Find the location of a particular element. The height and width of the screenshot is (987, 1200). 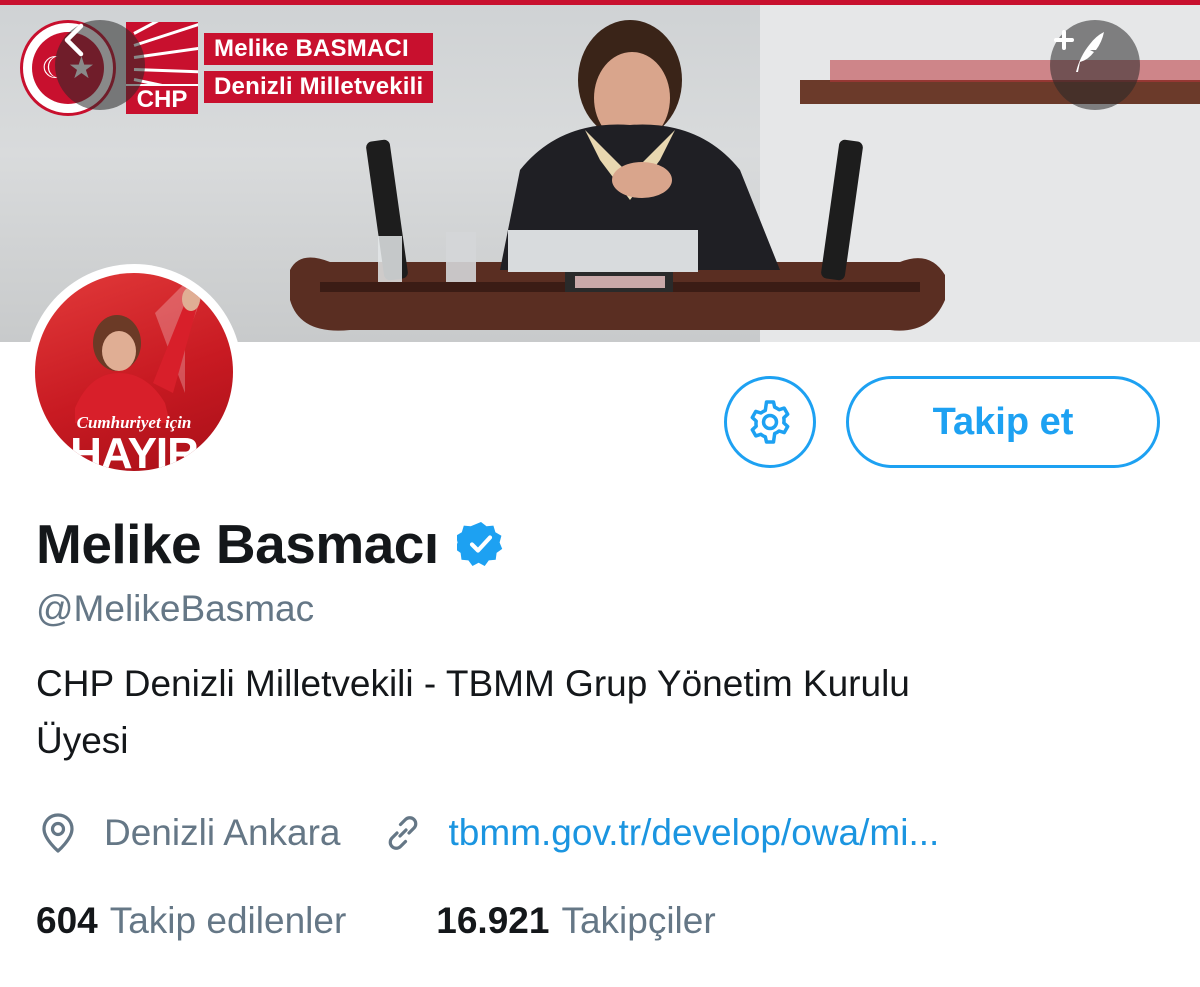

followers-count: 16.921 is located at coordinates (493, 920).